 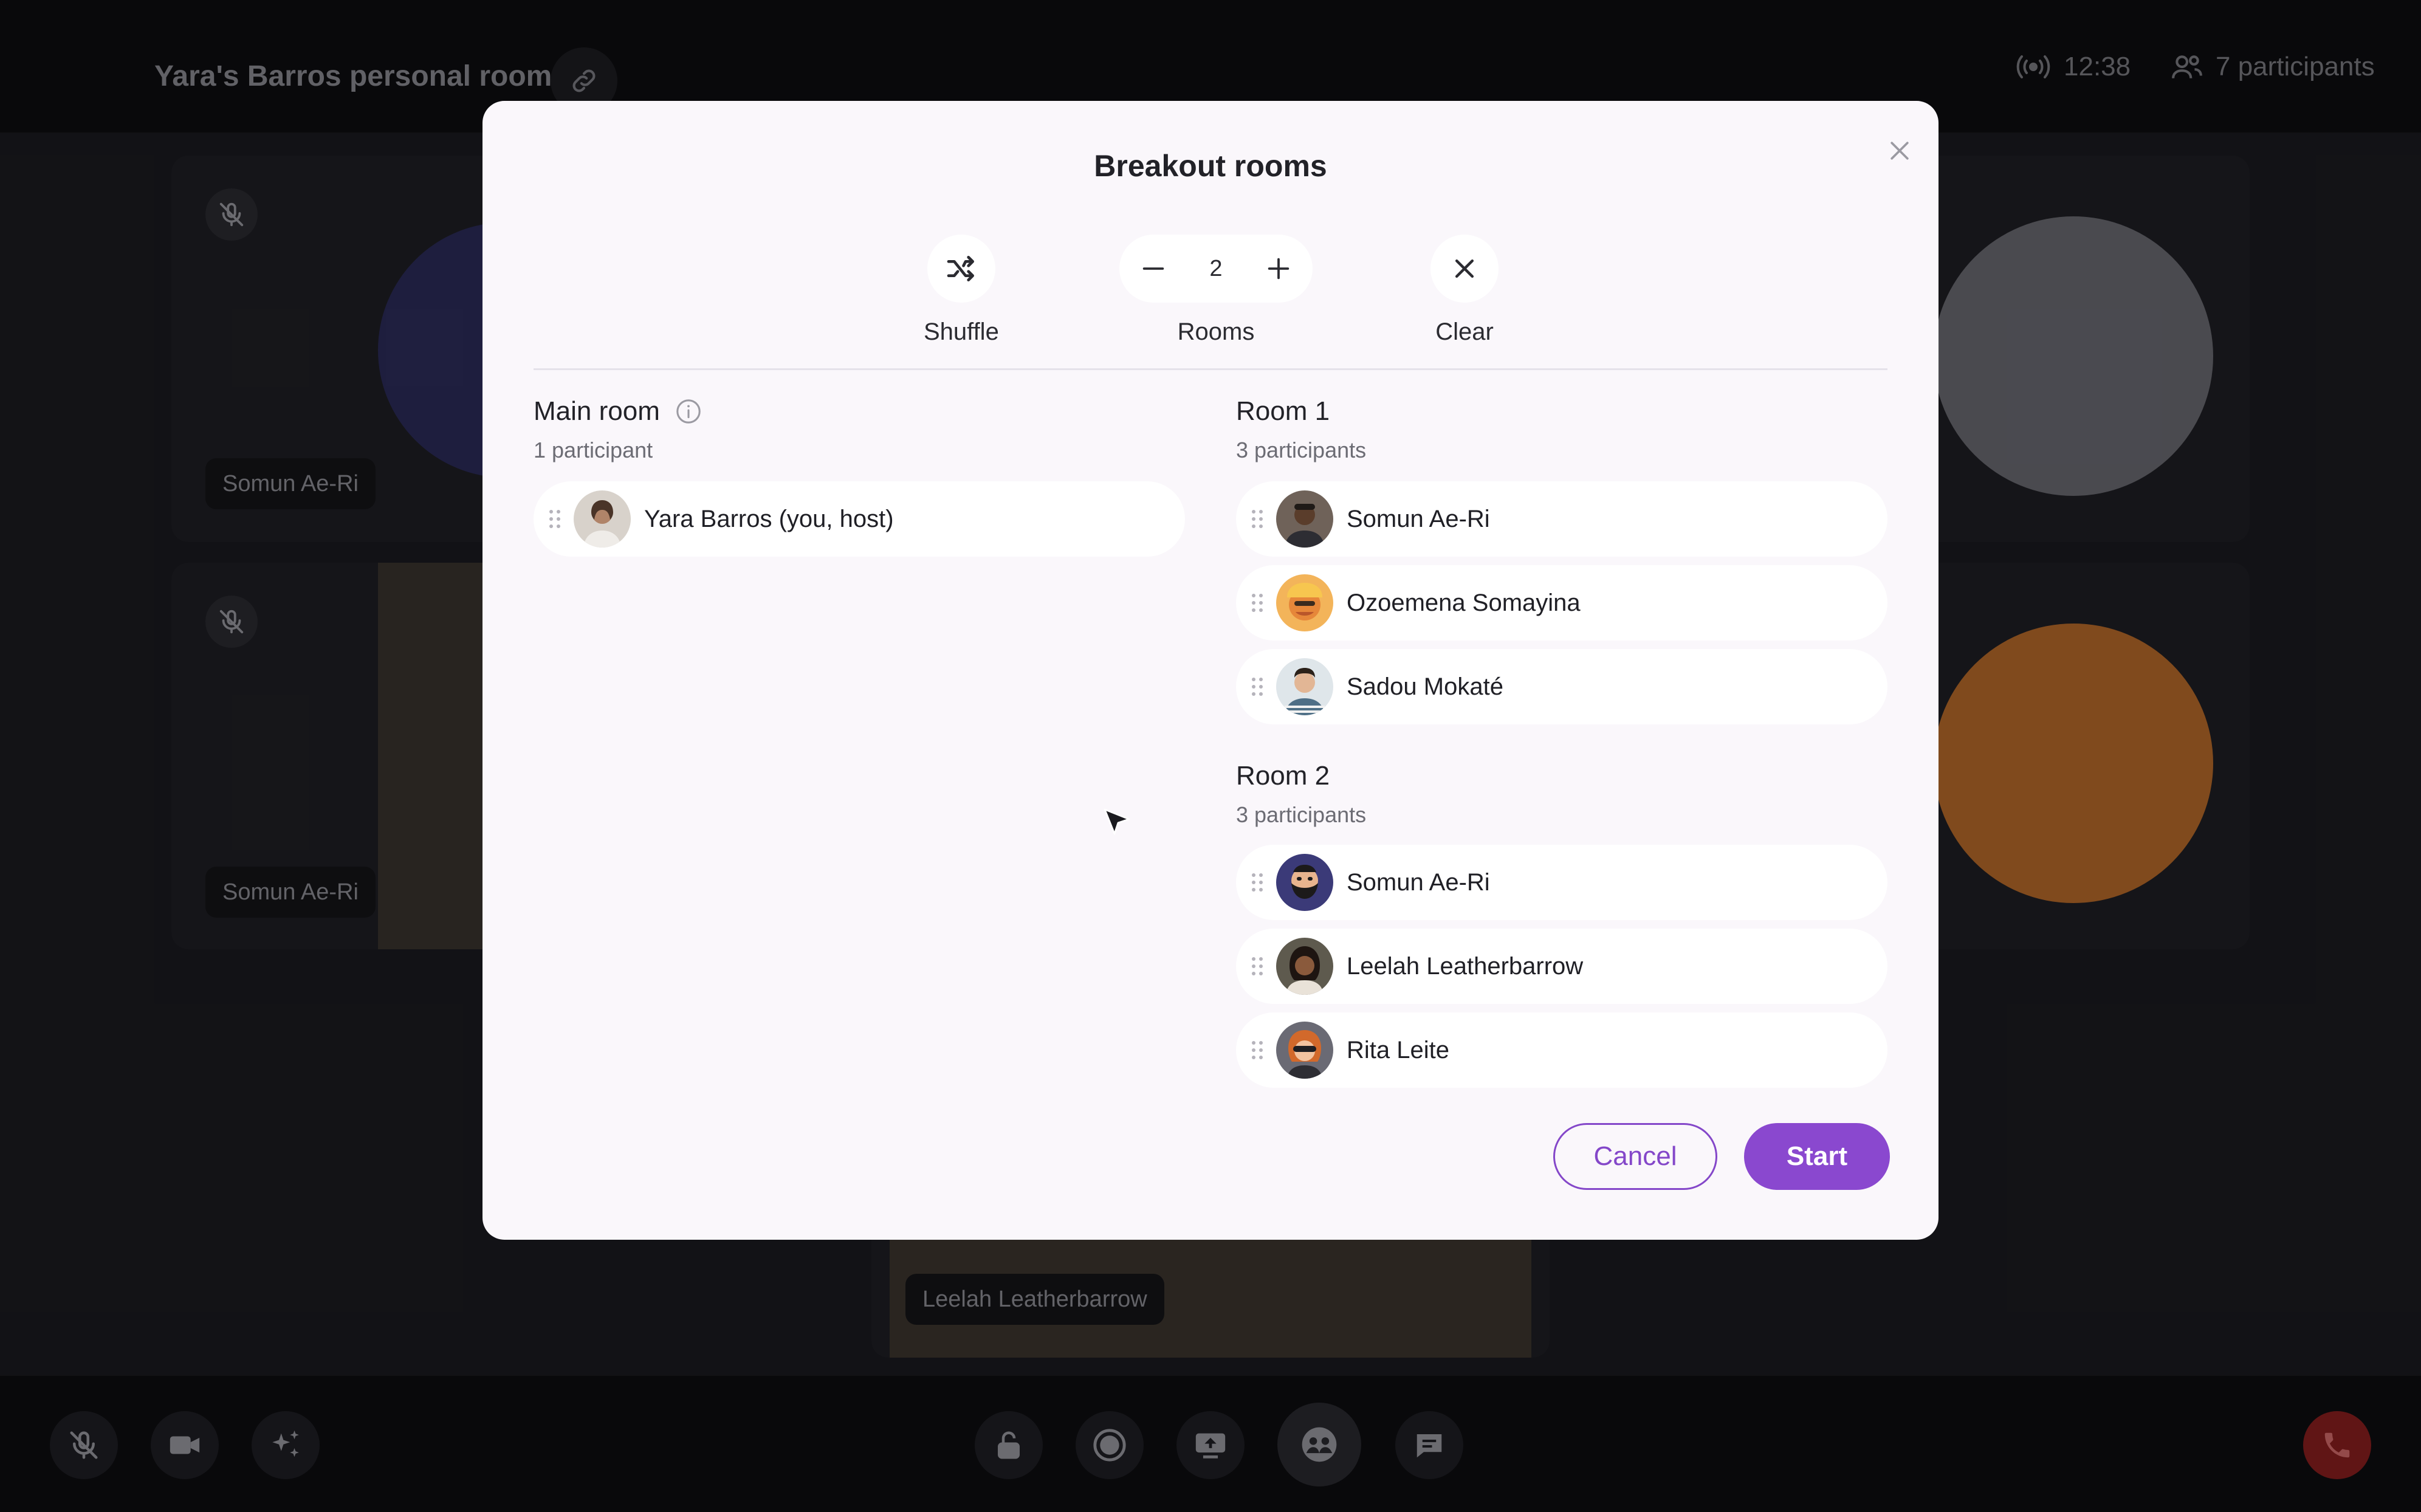 I want to click on increase-rooms-button, so click(x=1278, y=269).